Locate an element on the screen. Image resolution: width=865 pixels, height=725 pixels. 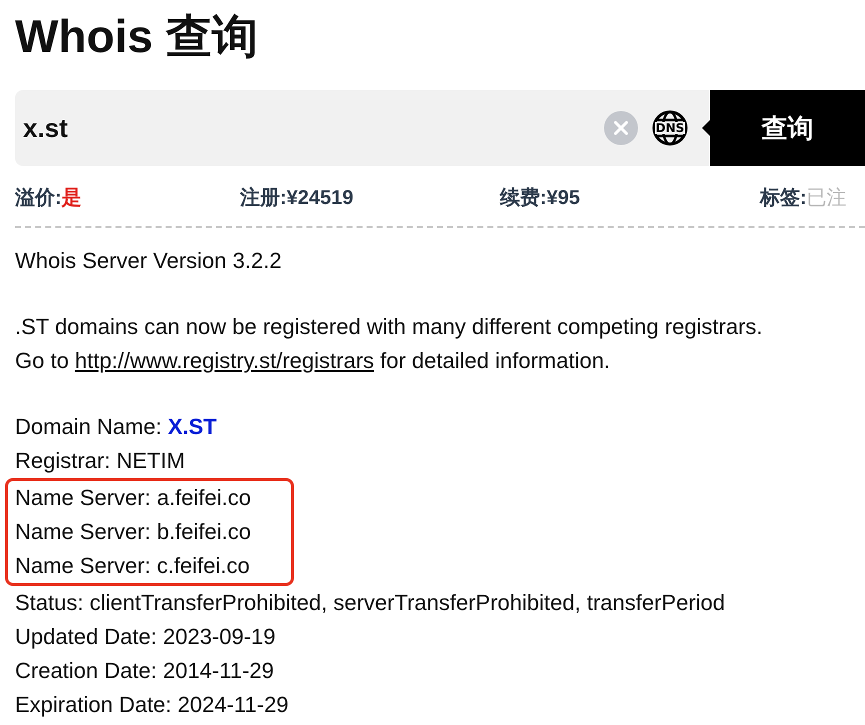
server-version-text: Whois Server Version 3.2.2 is located at coordinates (148, 261).